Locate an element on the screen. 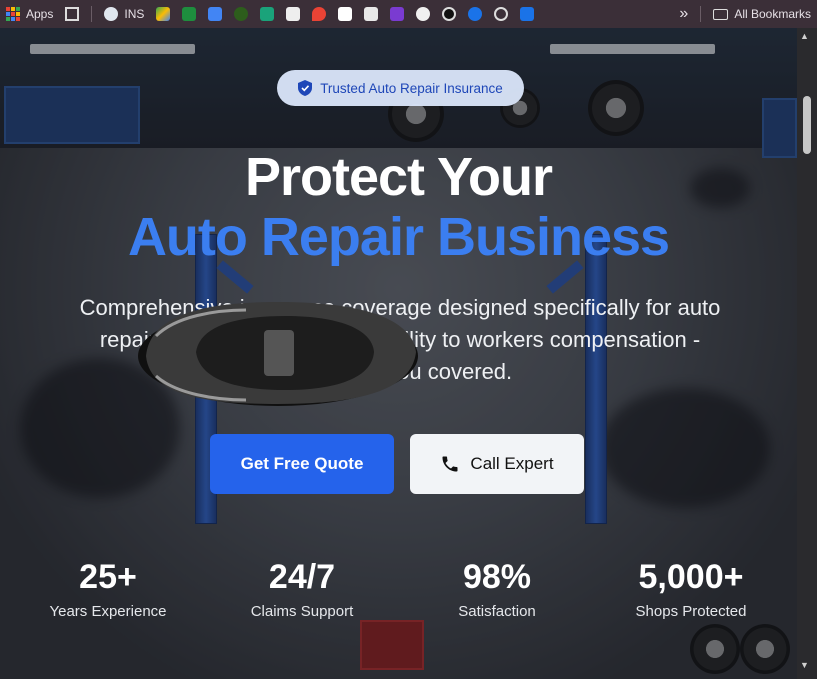  globe-icon is located at coordinates (111, 14).